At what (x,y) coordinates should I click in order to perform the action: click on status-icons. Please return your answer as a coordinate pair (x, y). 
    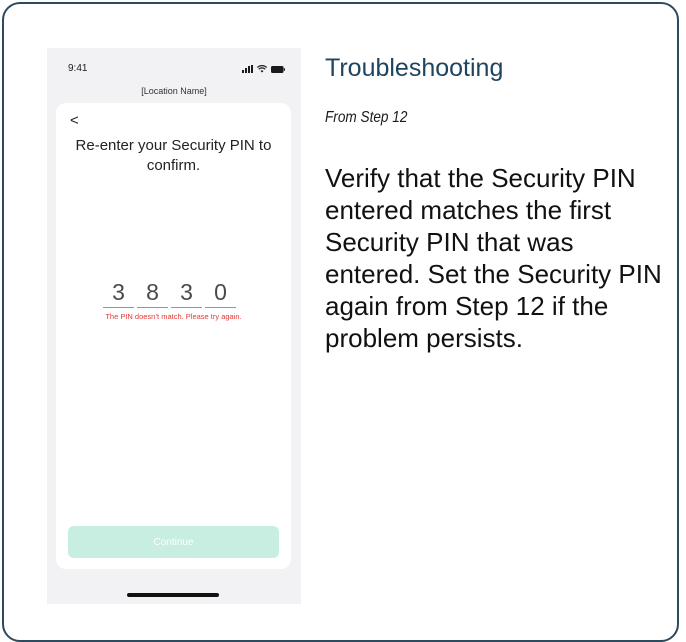
    Looking at the image, I should click on (263, 68).